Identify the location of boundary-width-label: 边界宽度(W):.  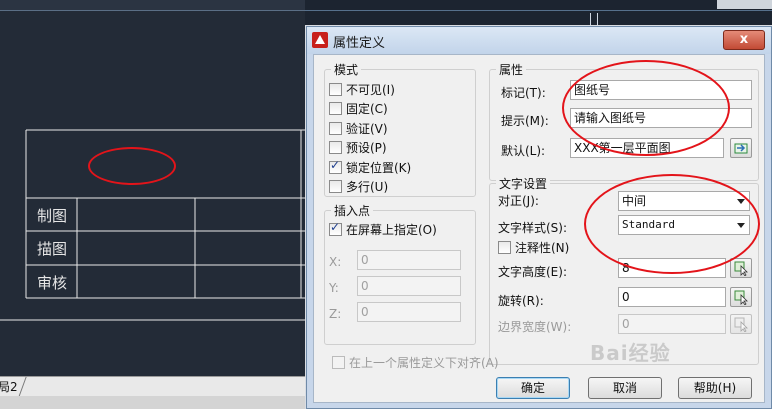
(535, 327).